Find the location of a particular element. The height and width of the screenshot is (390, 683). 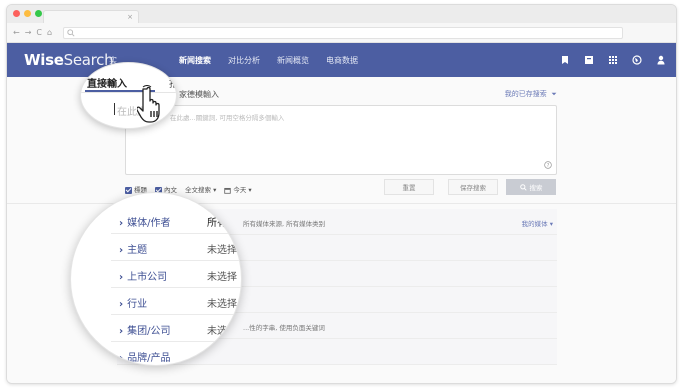

my-media-link: 我的媒体 ▾ is located at coordinates (537, 223).